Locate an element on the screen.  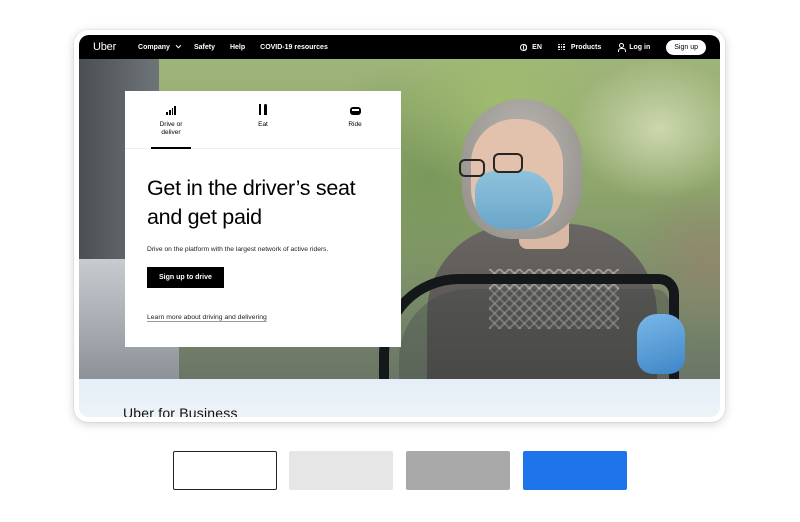
swatch-blue is located at coordinates (575, 470).